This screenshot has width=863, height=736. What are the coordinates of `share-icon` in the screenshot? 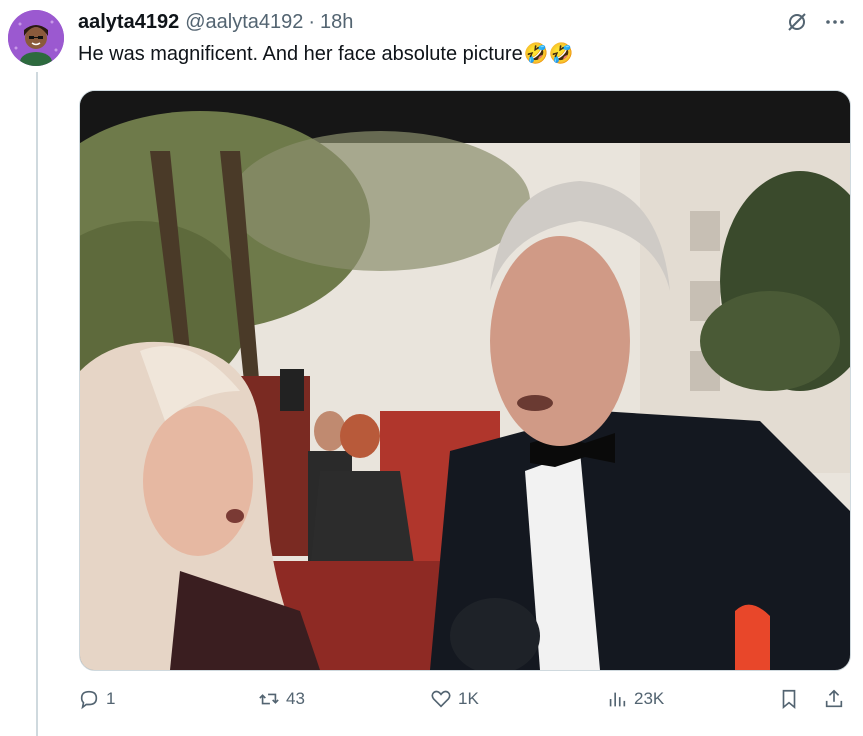 It's located at (834, 698).